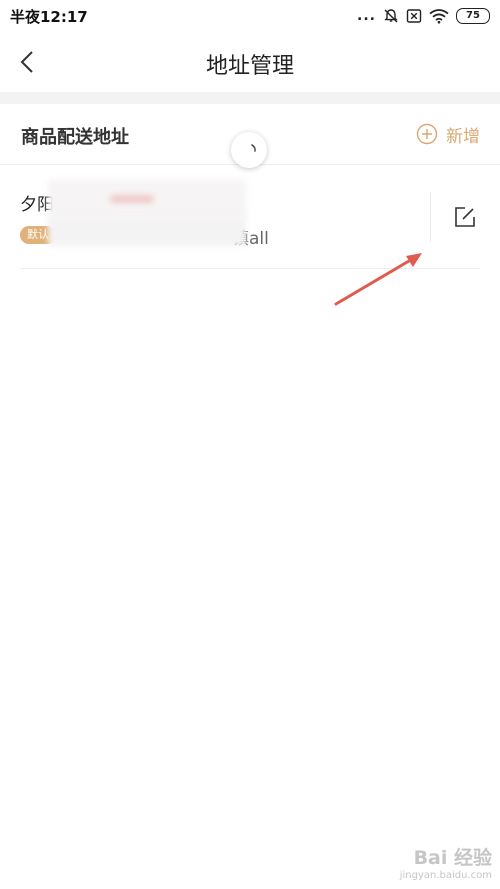 This screenshot has width=500, height=889. I want to click on add-address-button: 新增, so click(448, 134).